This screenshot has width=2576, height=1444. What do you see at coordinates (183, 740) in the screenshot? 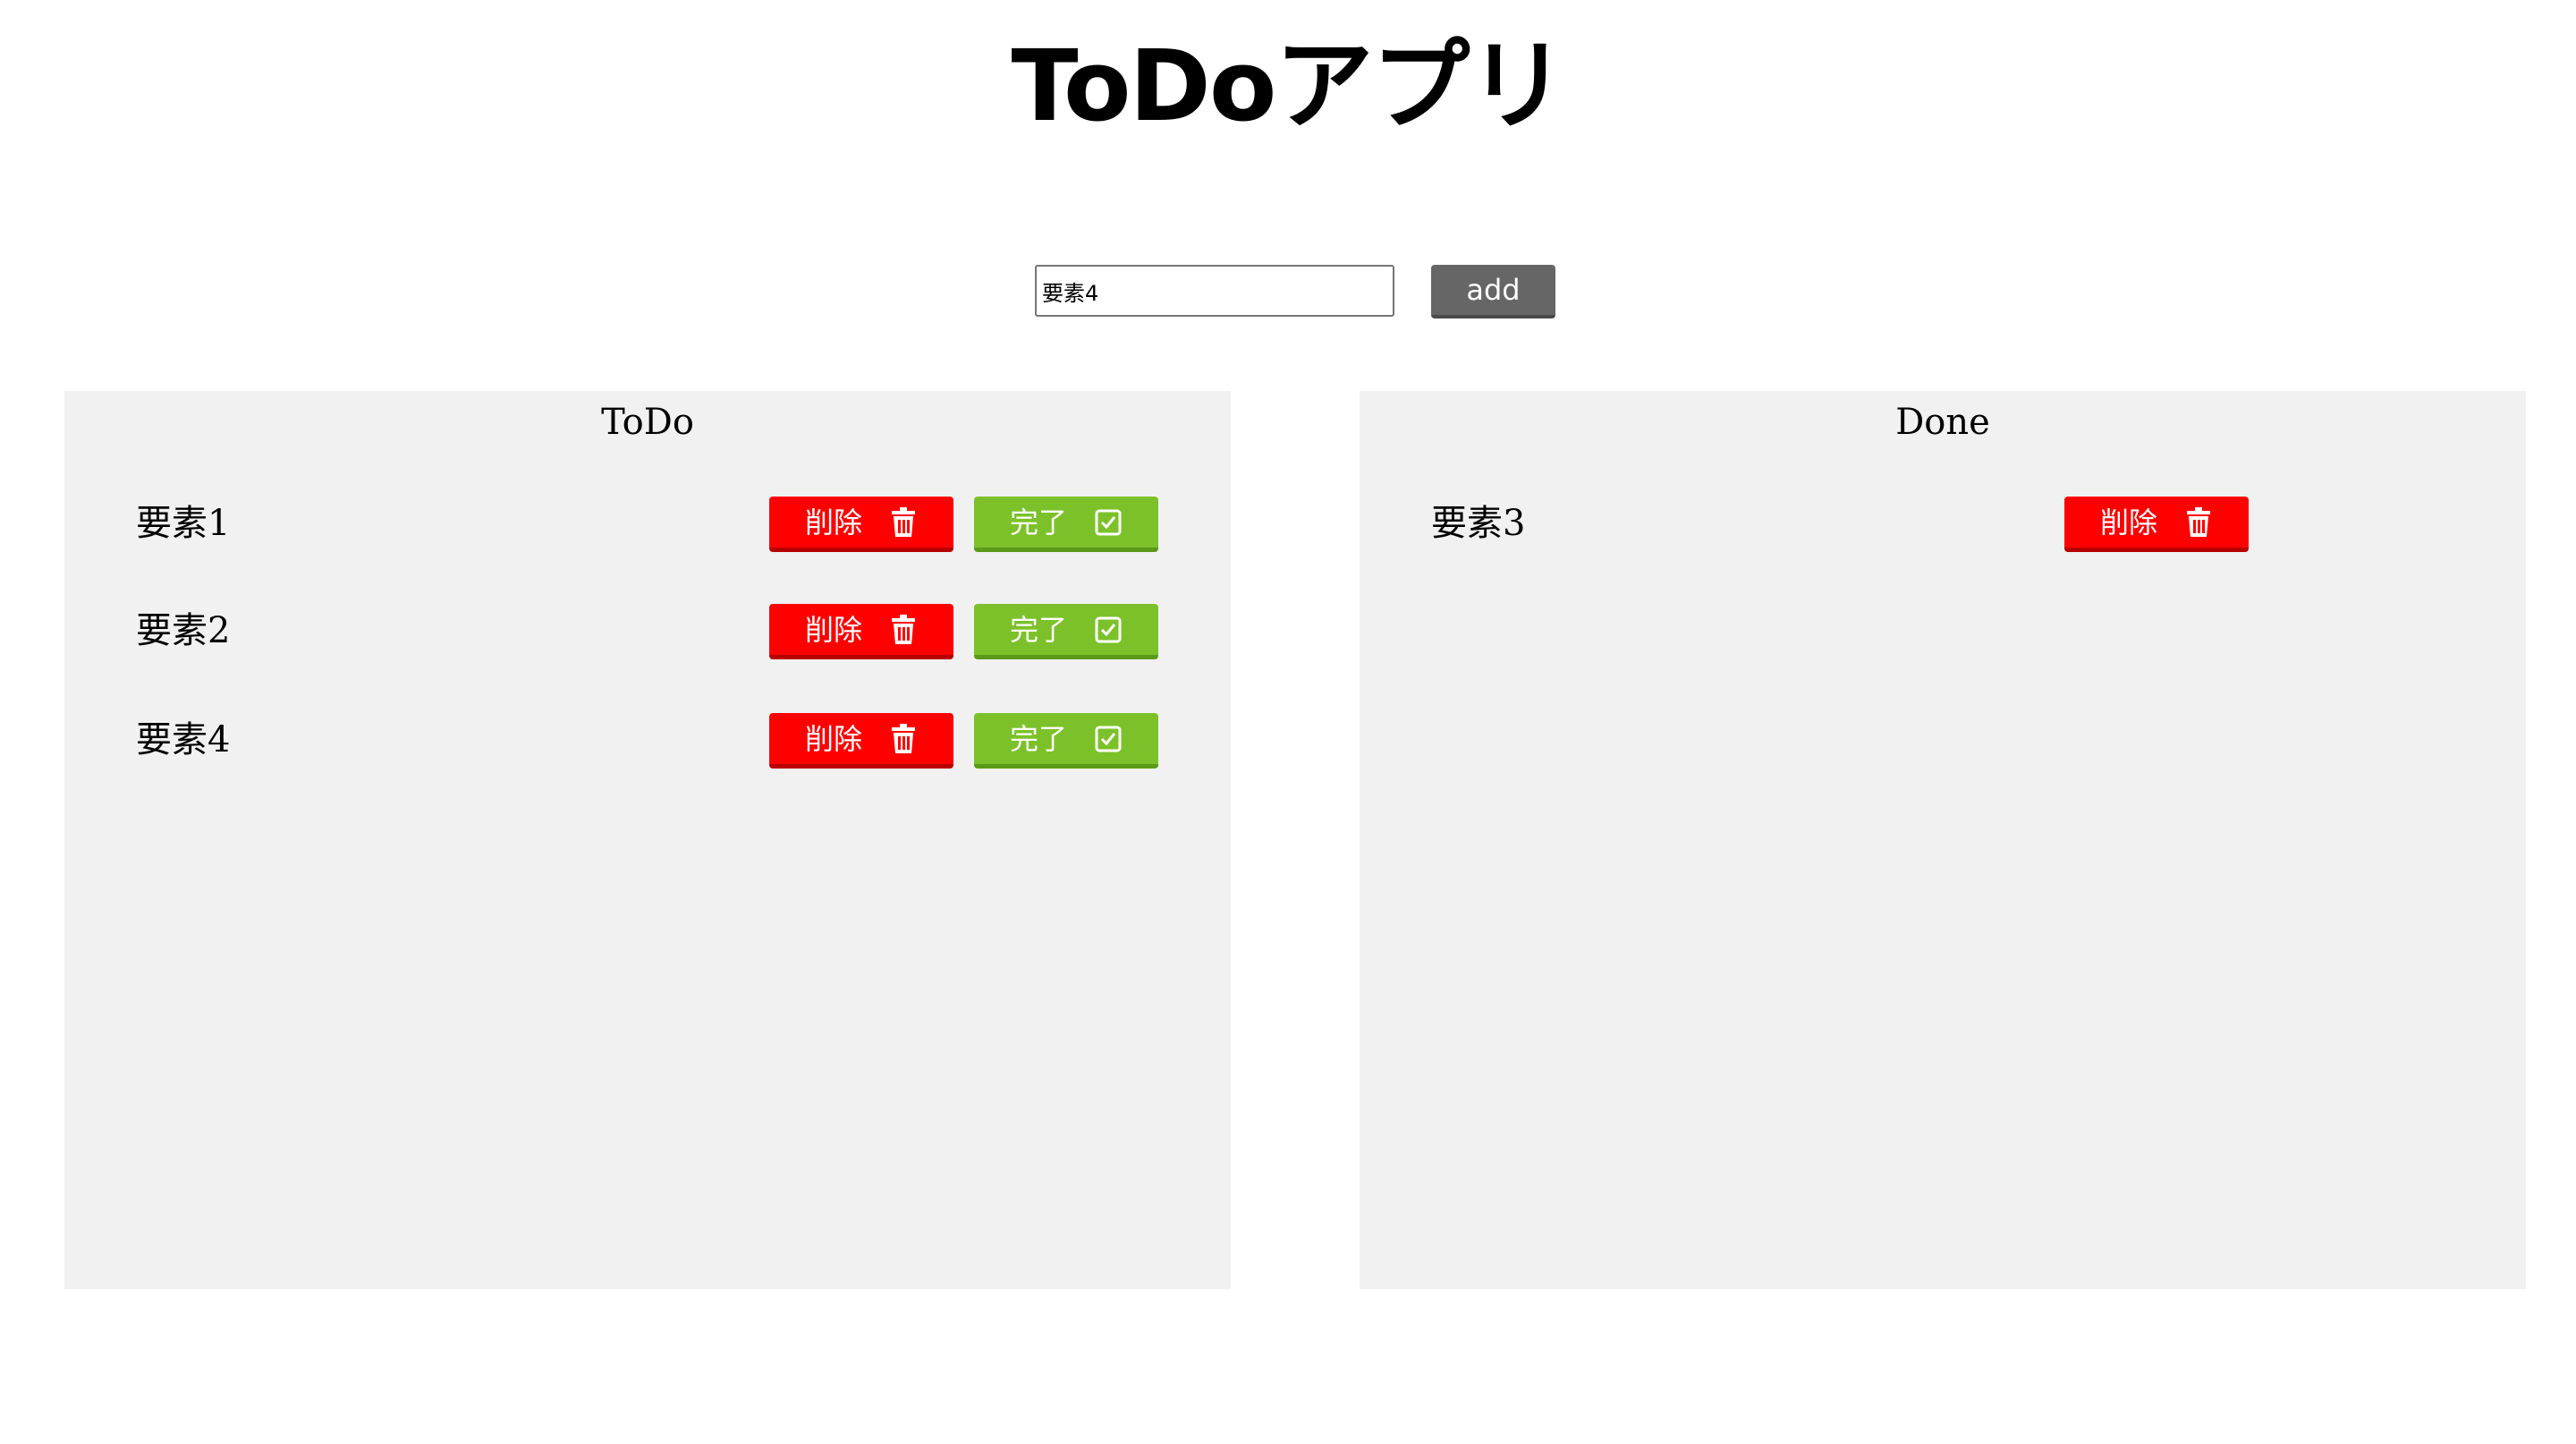
I see `todo-item-label: 要素4` at bounding box center [183, 740].